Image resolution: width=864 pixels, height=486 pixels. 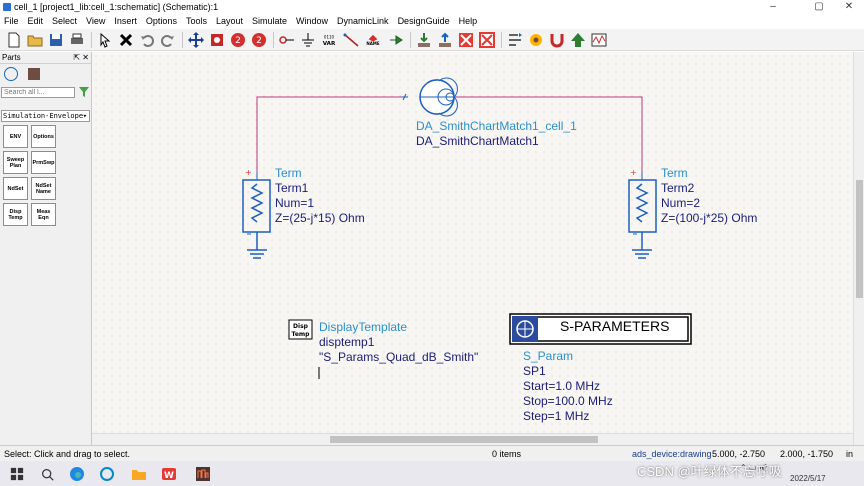 What do you see at coordinates (34, 74) in the screenshot?
I see `library-icon` at bounding box center [34, 74].